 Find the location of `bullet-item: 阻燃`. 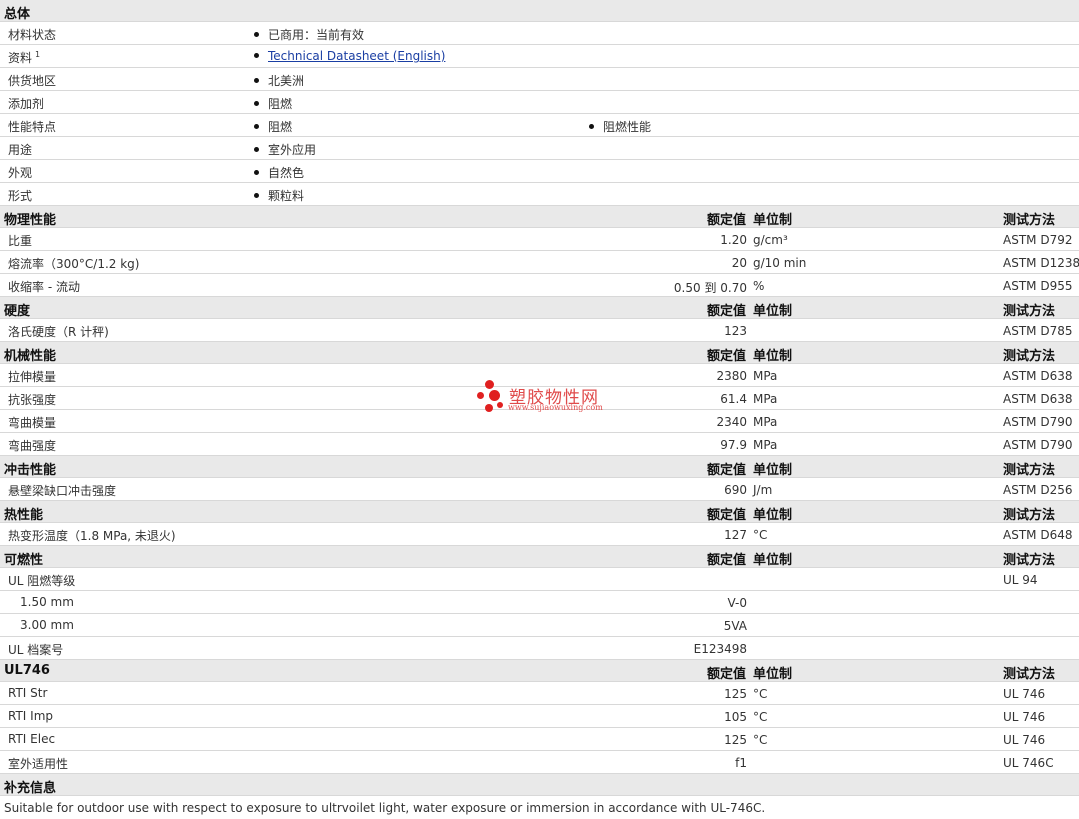

bullet-item: 阻燃 is located at coordinates (273, 126).